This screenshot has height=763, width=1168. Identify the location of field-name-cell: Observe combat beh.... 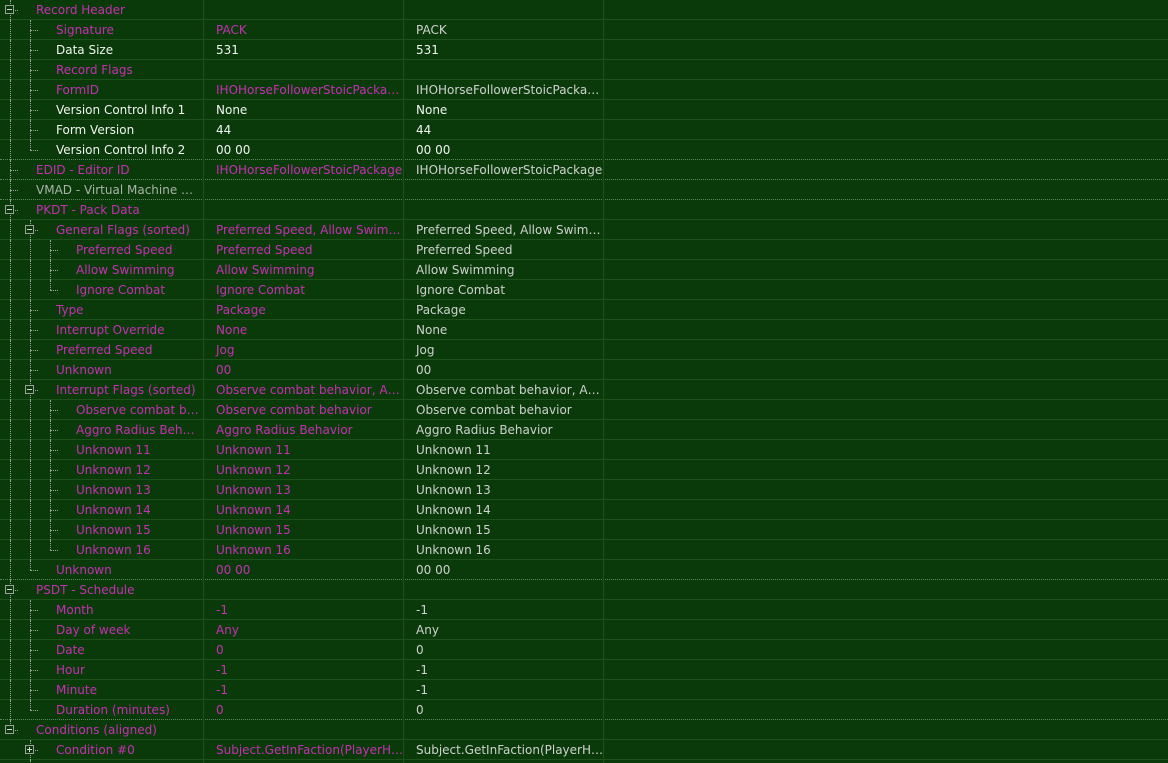
(102, 409).